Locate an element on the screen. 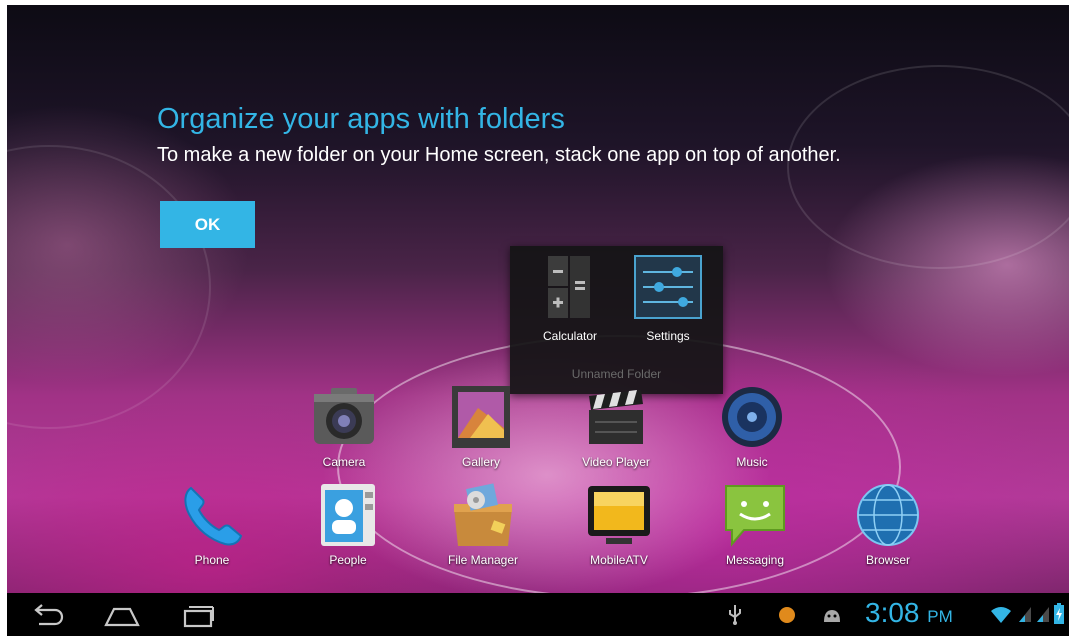 The width and height of the screenshot is (1076, 636). app-music: Music is located at coordinates (752, 426).